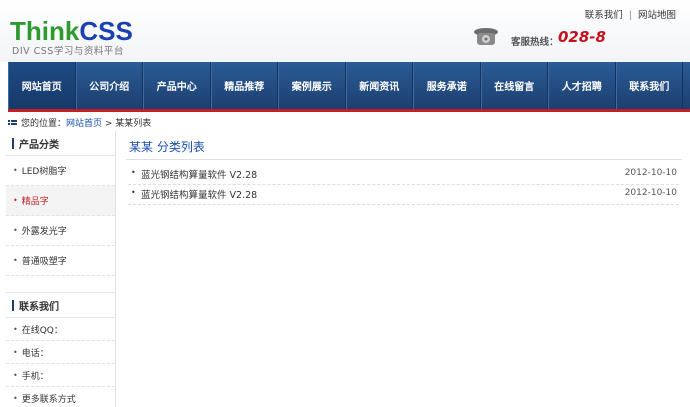  What do you see at coordinates (582, 85) in the screenshot?
I see `nav-item-jobs: 人才招聘` at bounding box center [582, 85].